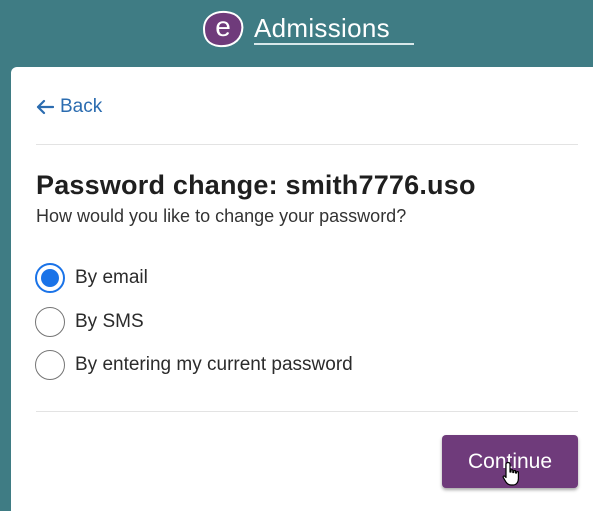 The image size is (593, 511). What do you see at coordinates (510, 461) in the screenshot?
I see `continue-button: Continue` at bounding box center [510, 461].